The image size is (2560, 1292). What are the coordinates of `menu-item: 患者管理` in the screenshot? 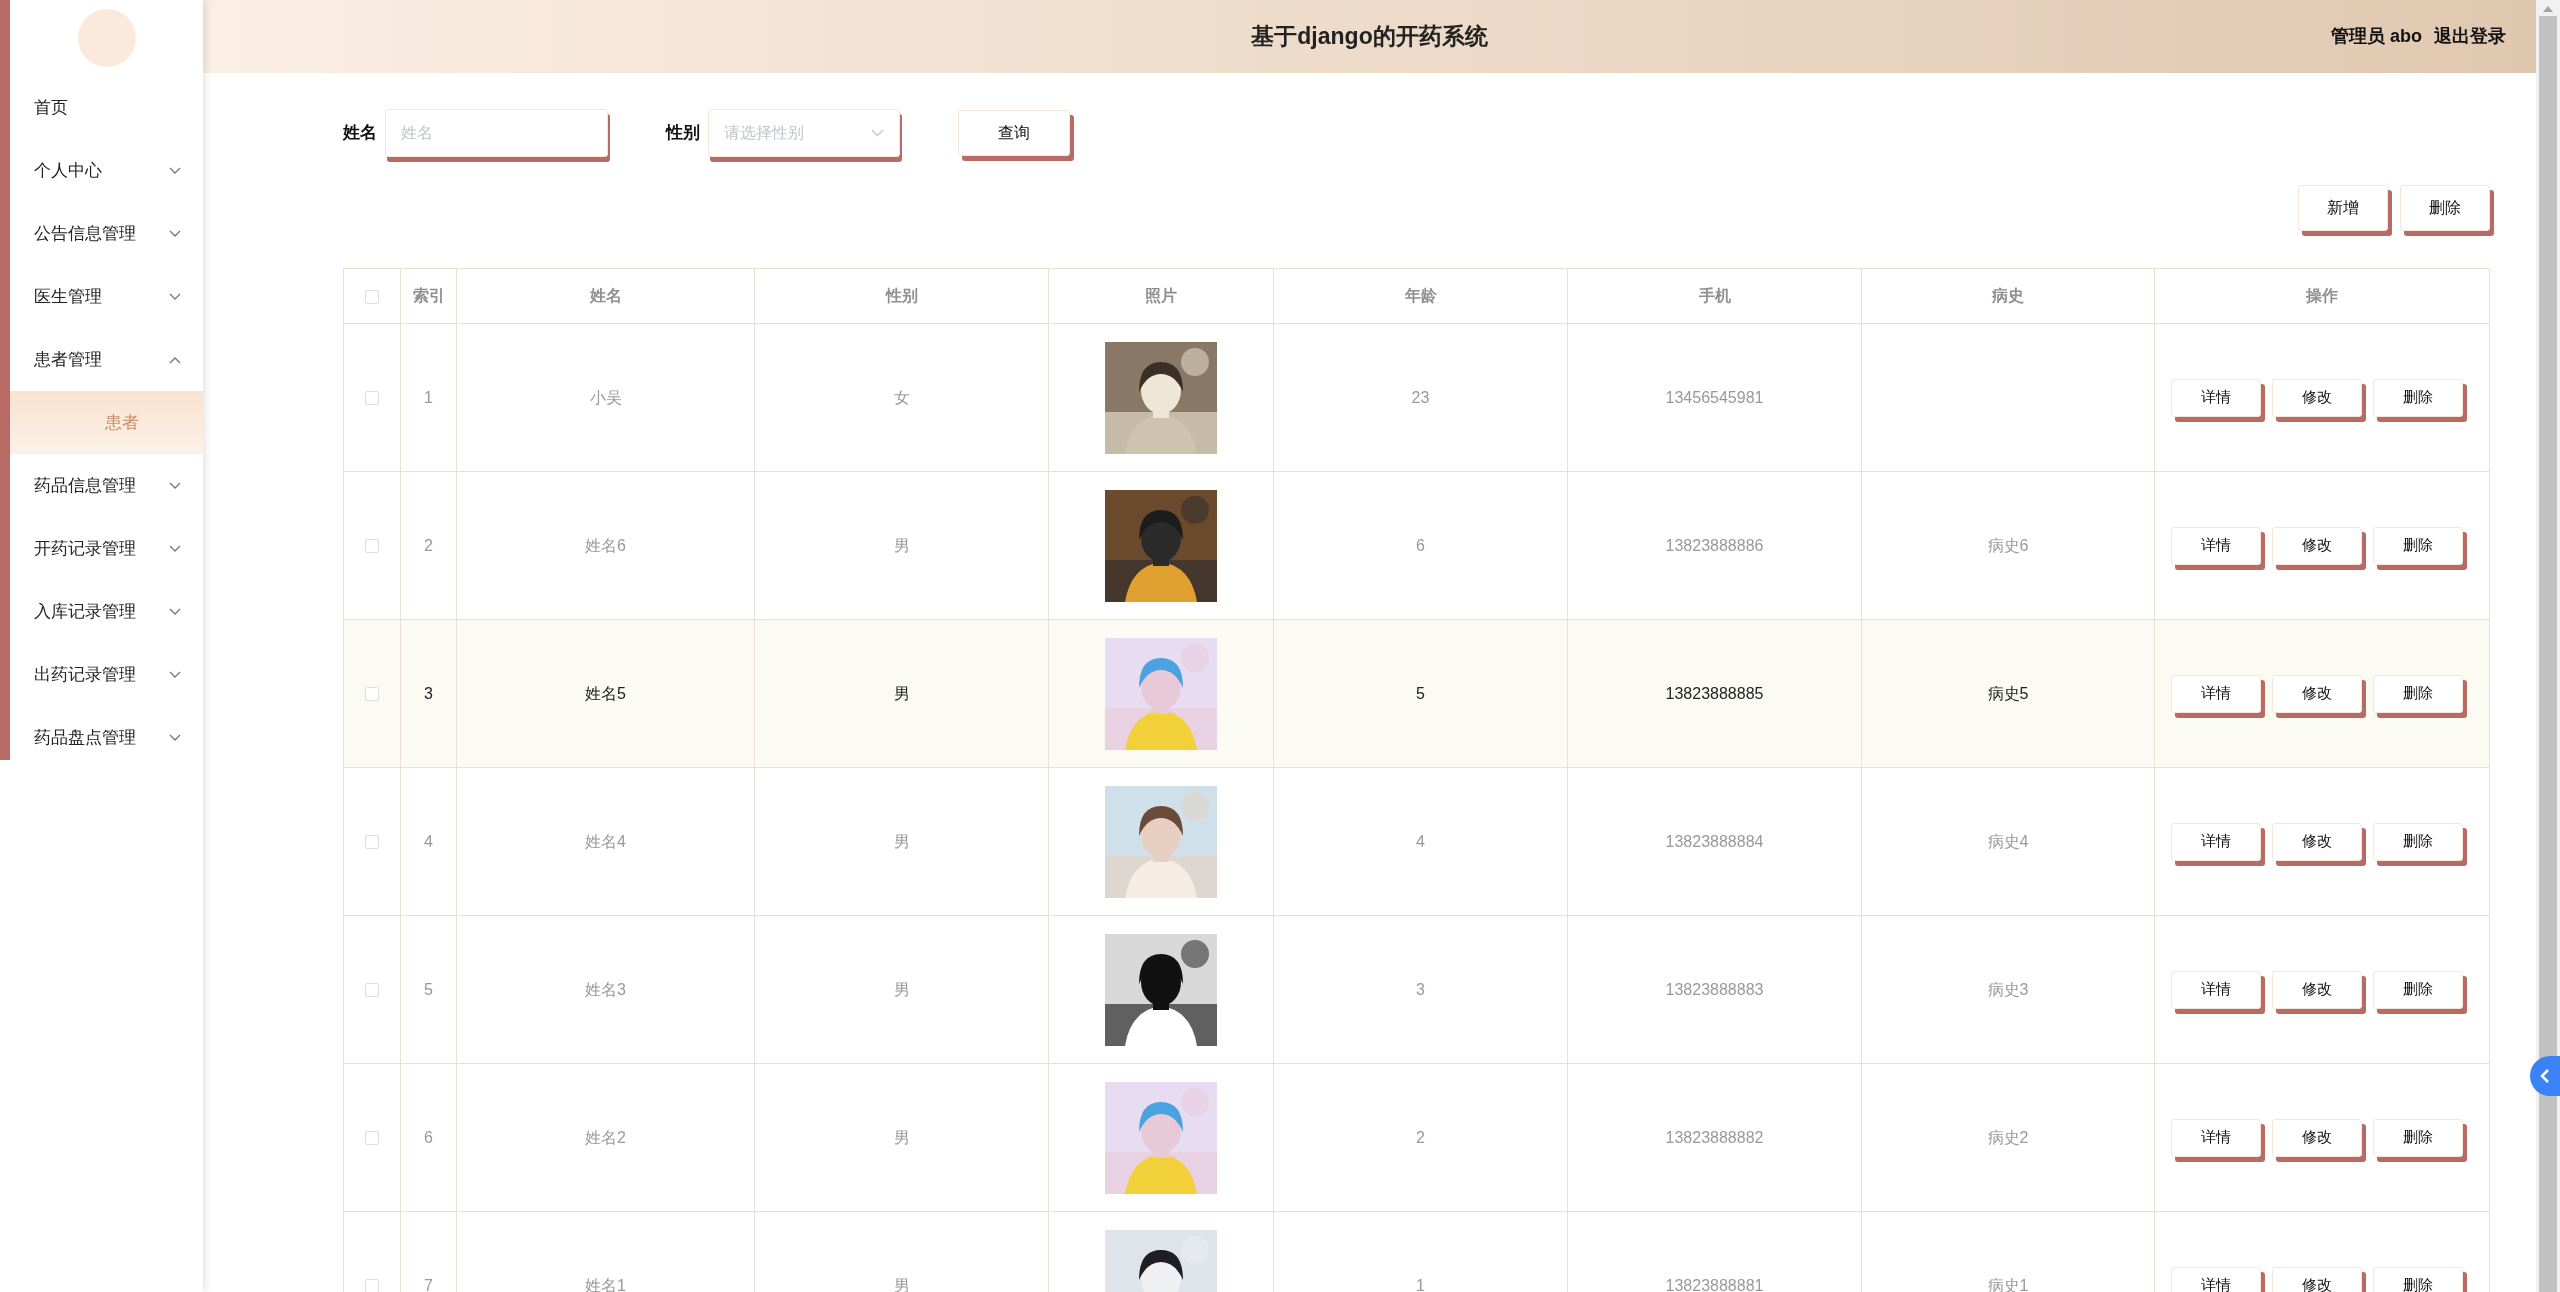 It's located at (68, 359).